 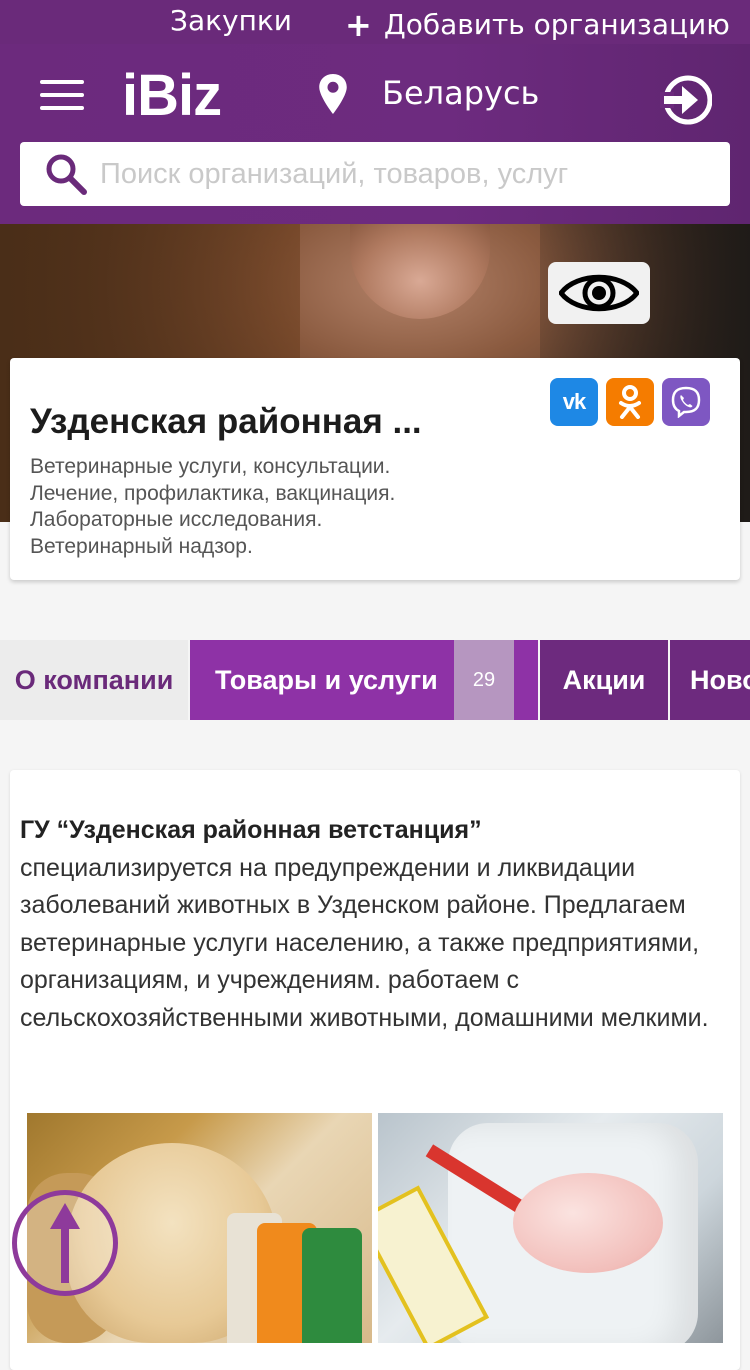 What do you see at coordinates (251, 830) in the screenshot?
I see `organization-full-name: ГУ “Узденская районная ветстанция”` at bounding box center [251, 830].